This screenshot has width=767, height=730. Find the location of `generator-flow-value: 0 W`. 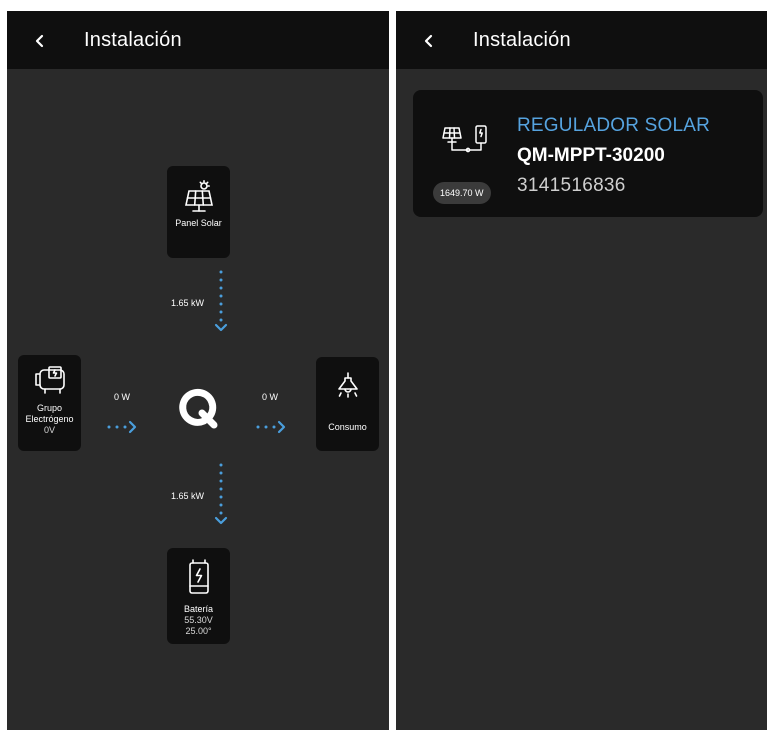

generator-flow-value: 0 W is located at coordinates (122, 397).